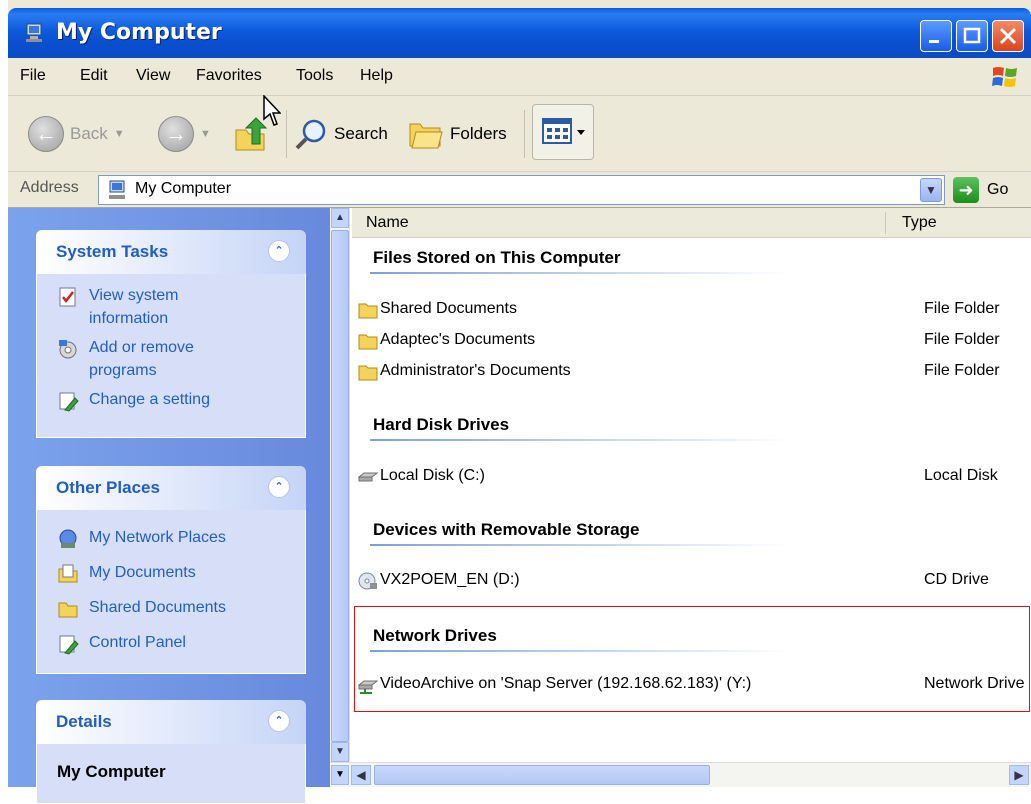 Image resolution: width=1031 pixels, height=804 pixels. I want to click on menu-bar: File Edit View Favorites Tools Help, so click(519, 77).